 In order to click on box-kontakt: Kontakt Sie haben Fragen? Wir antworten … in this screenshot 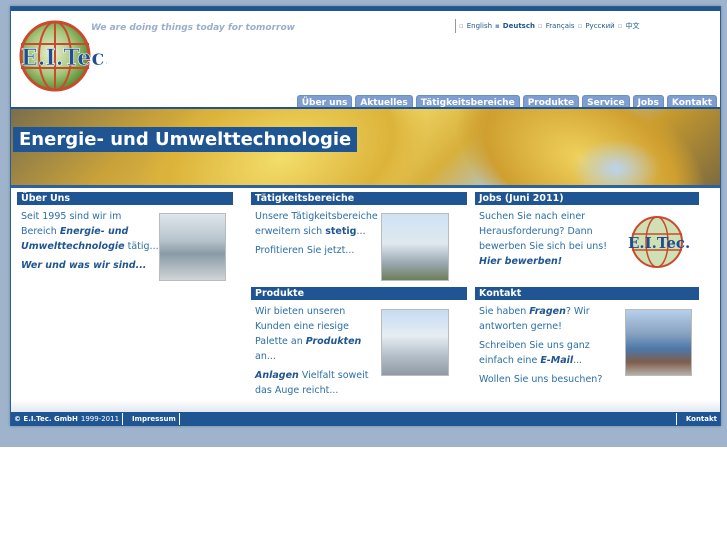, I will do `click(587, 339)`.